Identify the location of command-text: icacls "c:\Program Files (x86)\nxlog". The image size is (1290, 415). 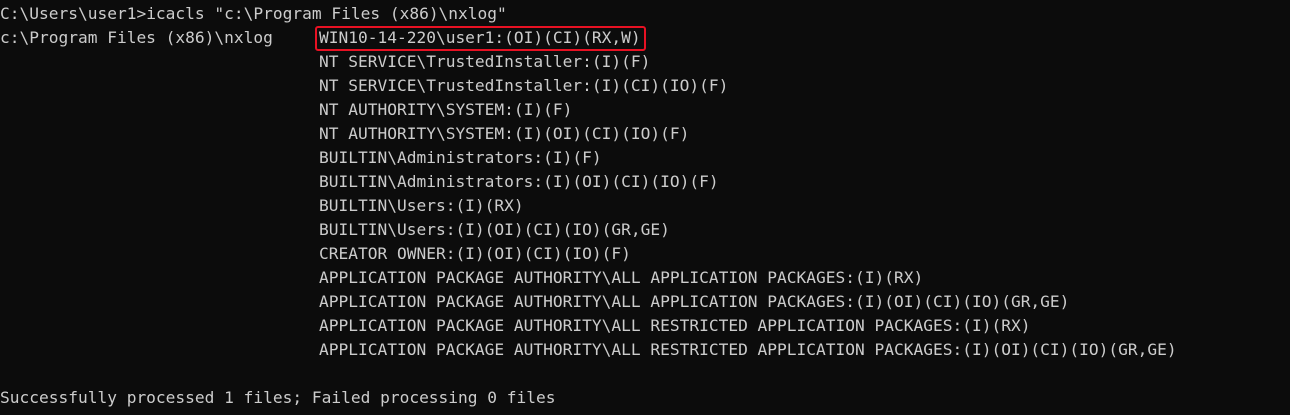
(326, 13).